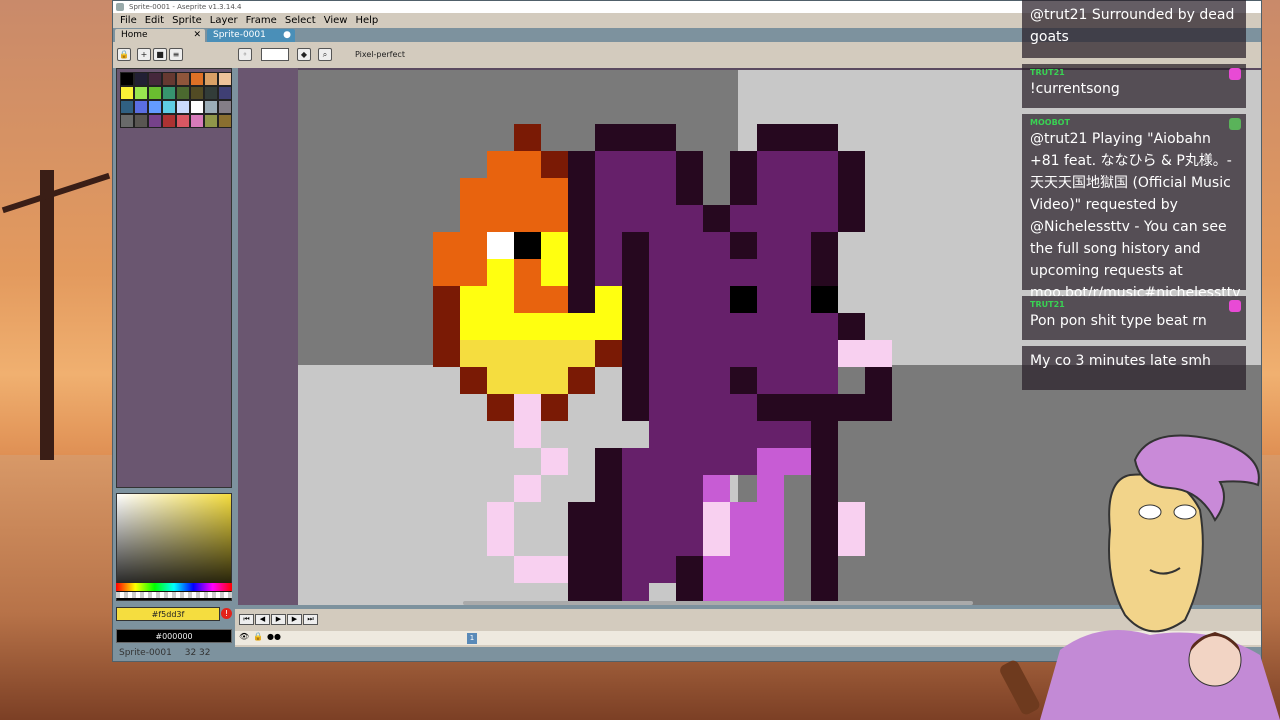 The width and height of the screenshot is (1280, 720). Describe the element at coordinates (275, 54) in the screenshot. I see `brush-size-field` at that location.